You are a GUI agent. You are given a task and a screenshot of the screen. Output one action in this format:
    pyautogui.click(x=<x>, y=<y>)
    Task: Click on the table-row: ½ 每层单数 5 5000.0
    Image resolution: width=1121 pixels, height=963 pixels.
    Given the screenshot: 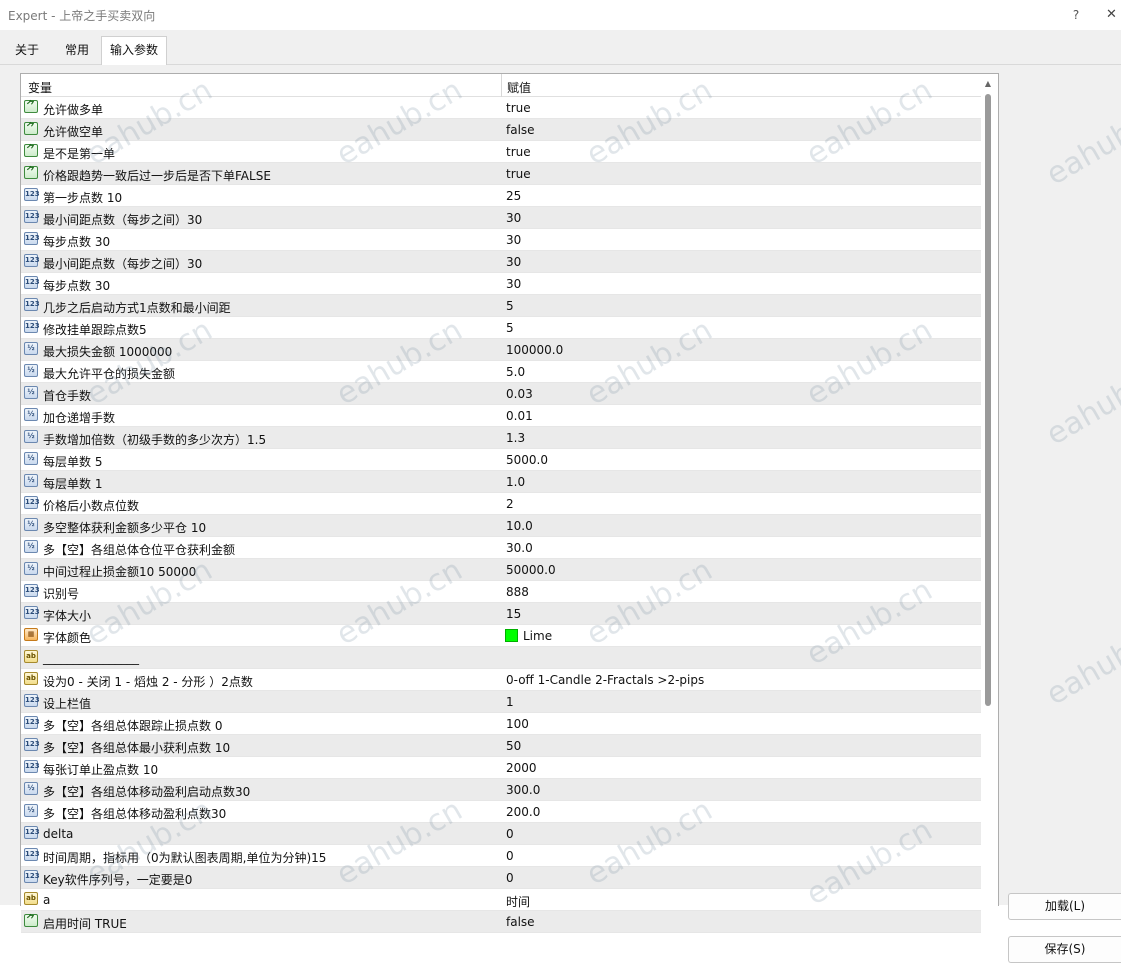 What is the action you would take?
    pyautogui.click(x=501, y=460)
    